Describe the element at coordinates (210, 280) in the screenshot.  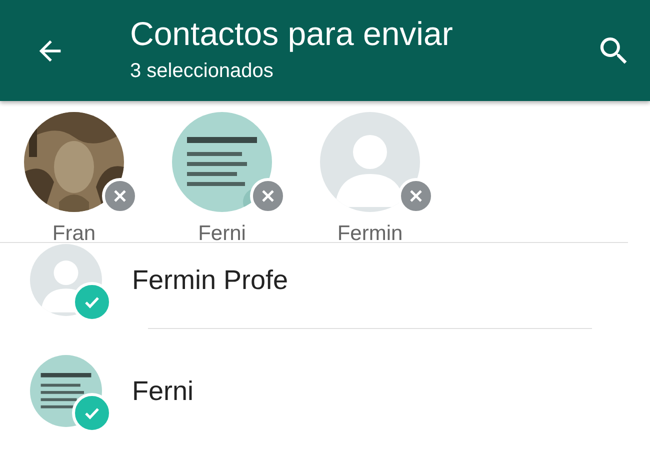
I see `contact-name: Fermin Profe` at that location.